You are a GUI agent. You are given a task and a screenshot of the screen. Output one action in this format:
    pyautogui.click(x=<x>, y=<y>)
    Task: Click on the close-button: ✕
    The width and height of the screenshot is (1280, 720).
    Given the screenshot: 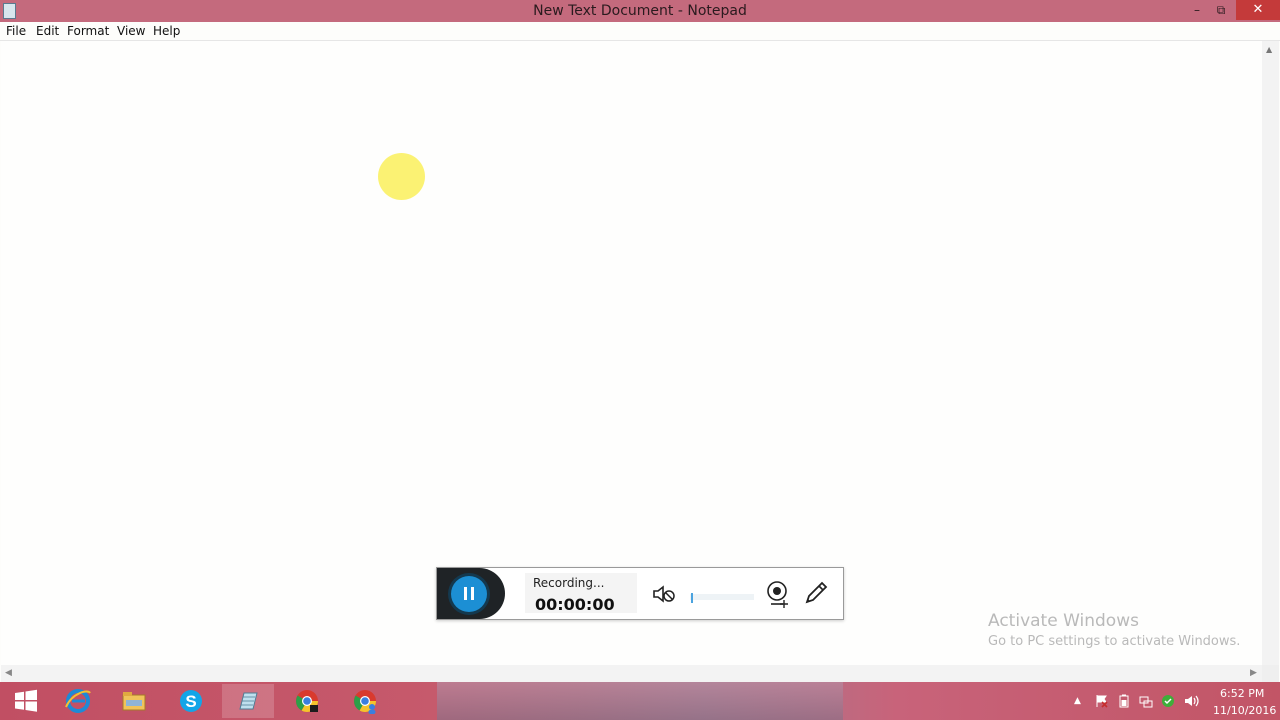 What is the action you would take?
    pyautogui.click(x=1258, y=10)
    